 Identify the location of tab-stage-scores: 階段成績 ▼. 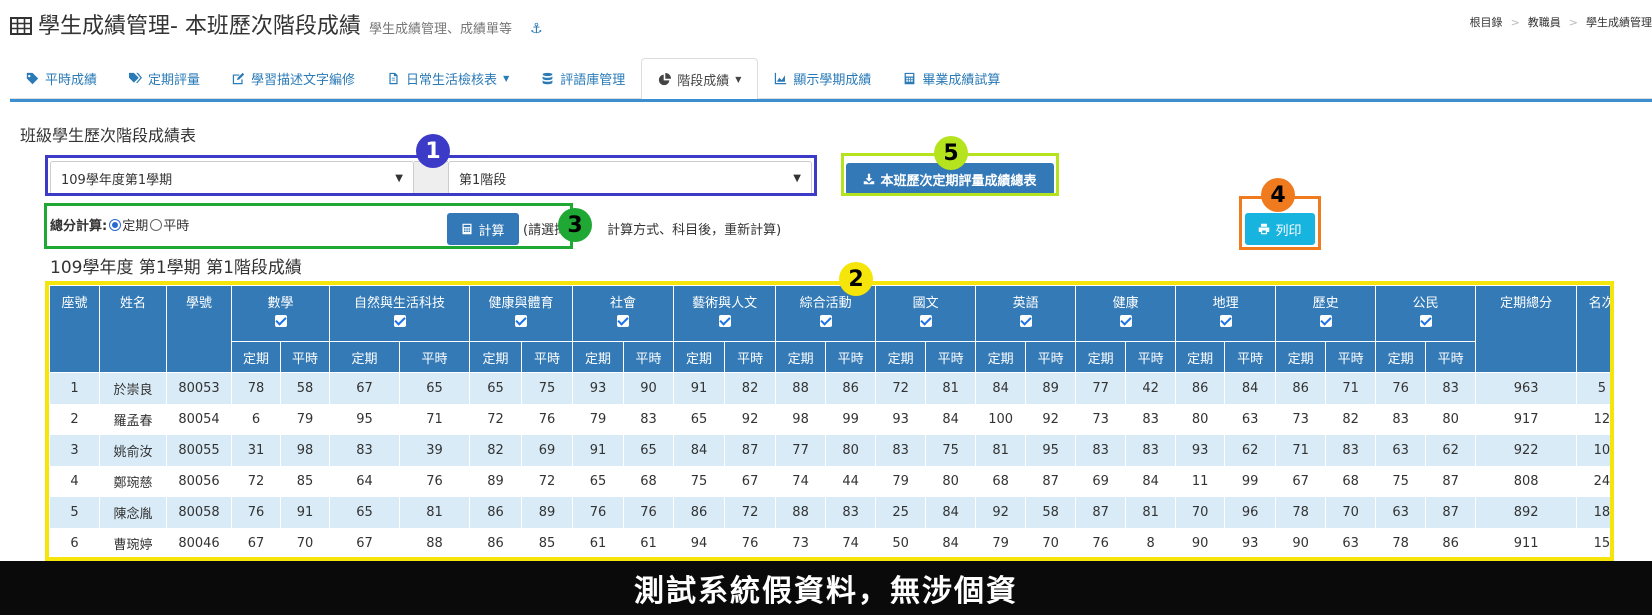
(700, 79).